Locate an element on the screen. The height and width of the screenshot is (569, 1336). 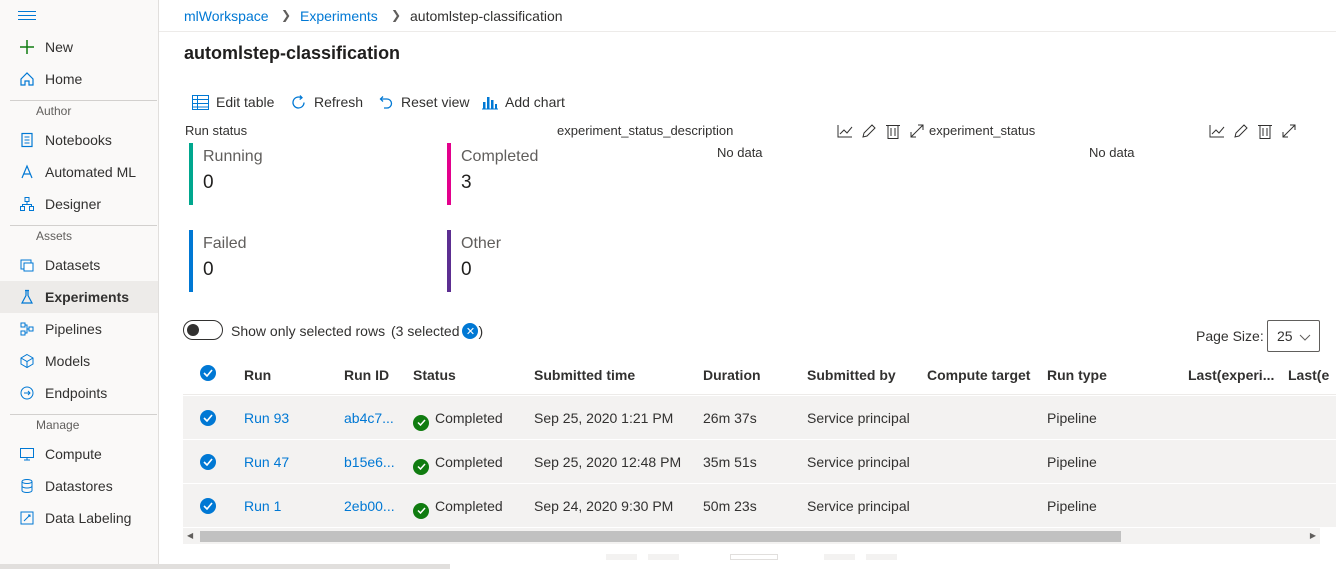
sidebar-item-datasets: Datasets is located at coordinates (79, 265).